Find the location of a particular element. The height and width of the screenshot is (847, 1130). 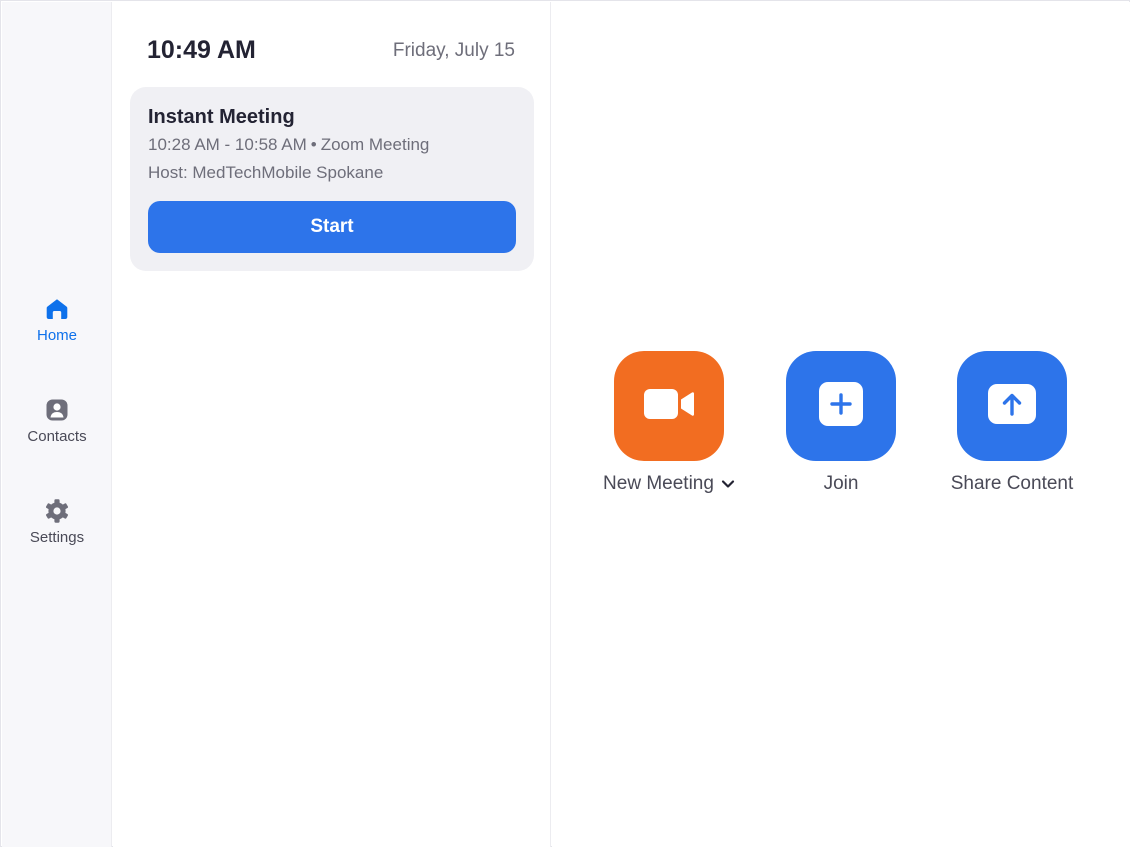

join-action: Join is located at coordinates (841, 423).